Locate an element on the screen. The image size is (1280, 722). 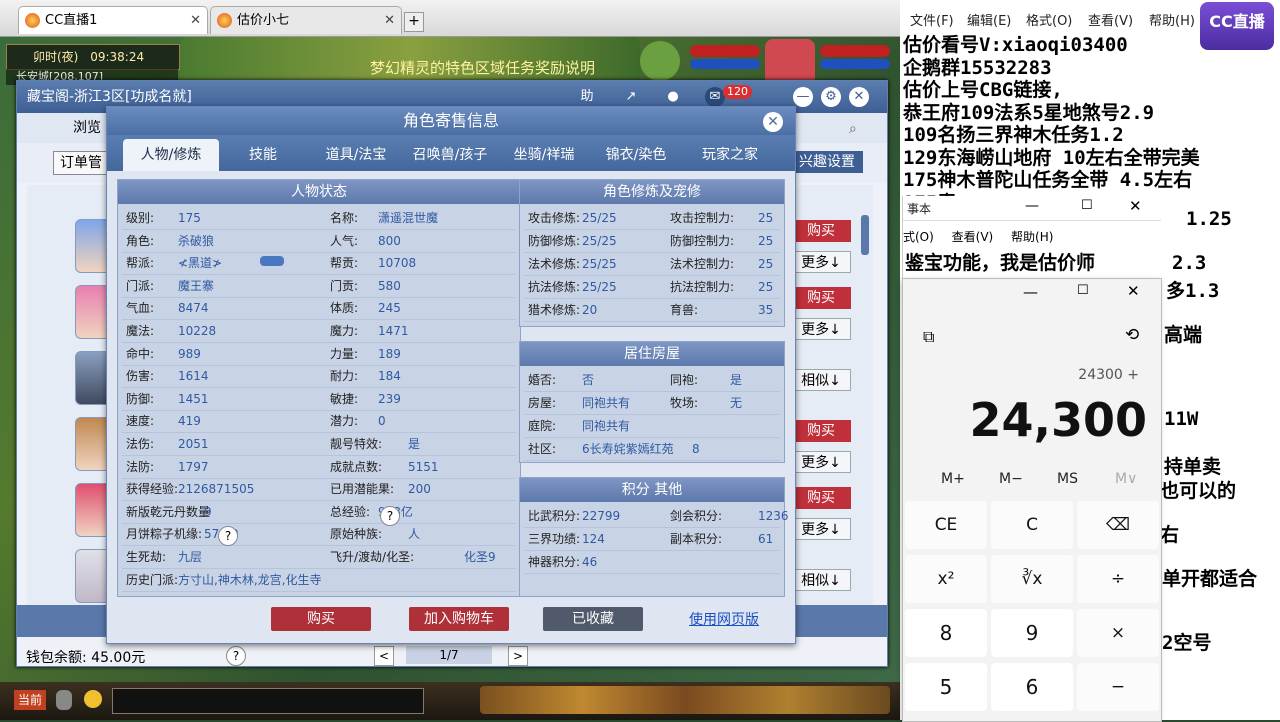
notepad-text-fragment: 单开都适合 is located at coordinates (1209, 577).